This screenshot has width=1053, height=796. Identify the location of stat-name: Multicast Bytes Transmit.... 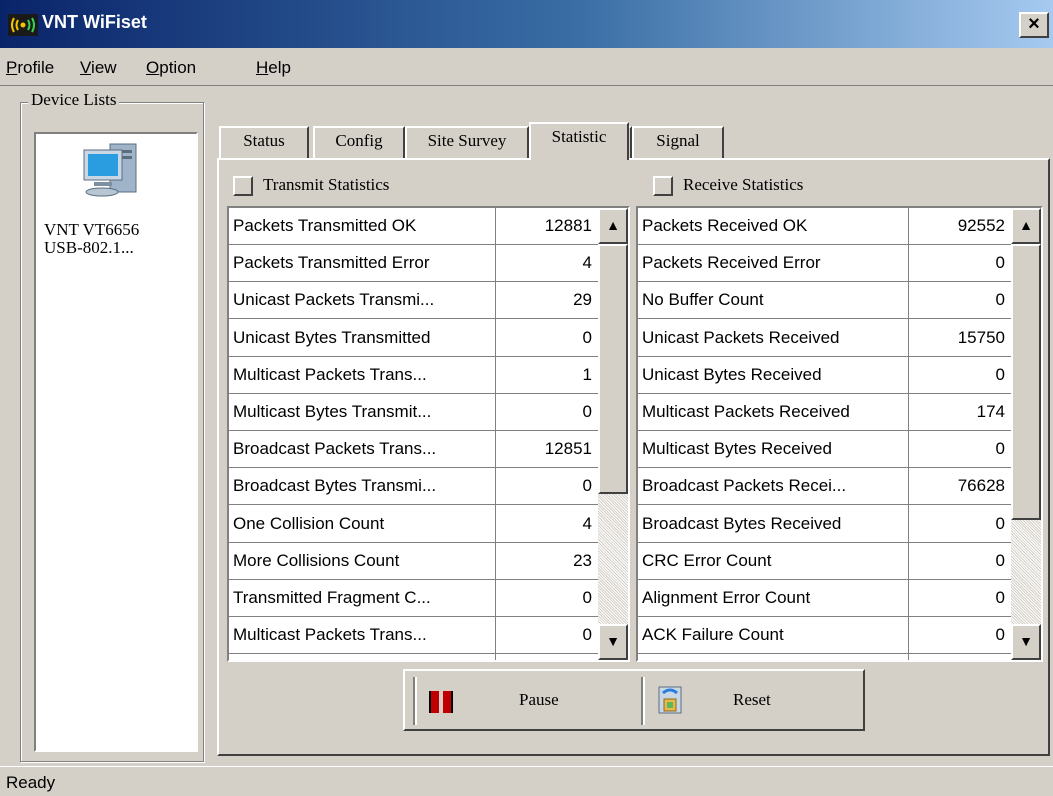
(332, 411).